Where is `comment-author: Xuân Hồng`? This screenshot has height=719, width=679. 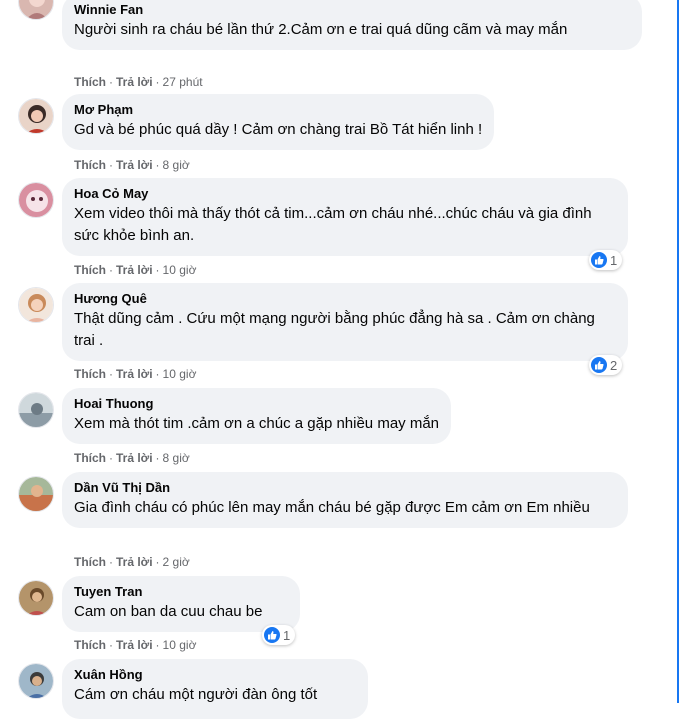 comment-author: Xuân Hồng is located at coordinates (215, 675).